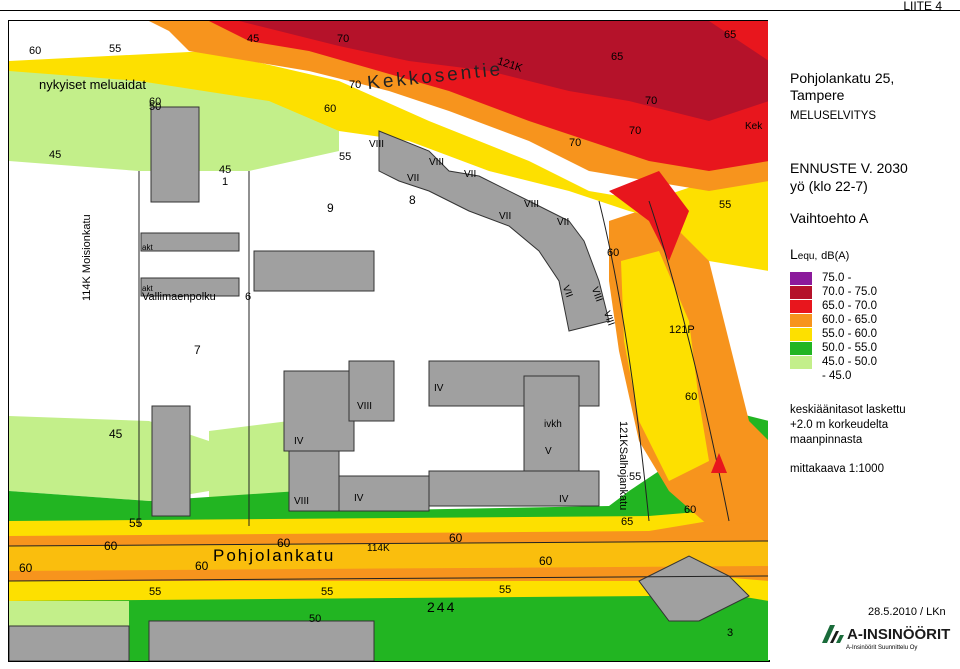 Image resolution: width=960 pixels, height=669 pixels. What do you see at coordinates (412, 200) in the screenshot?
I see `lot-8-label: 8` at bounding box center [412, 200].